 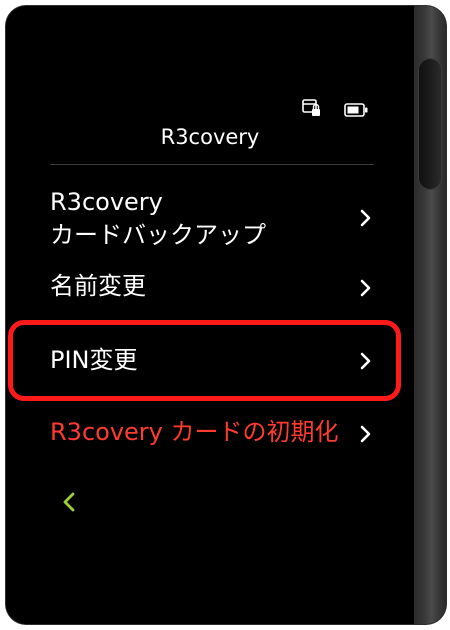 I want to click on status-bar, so click(x=336, y=110).